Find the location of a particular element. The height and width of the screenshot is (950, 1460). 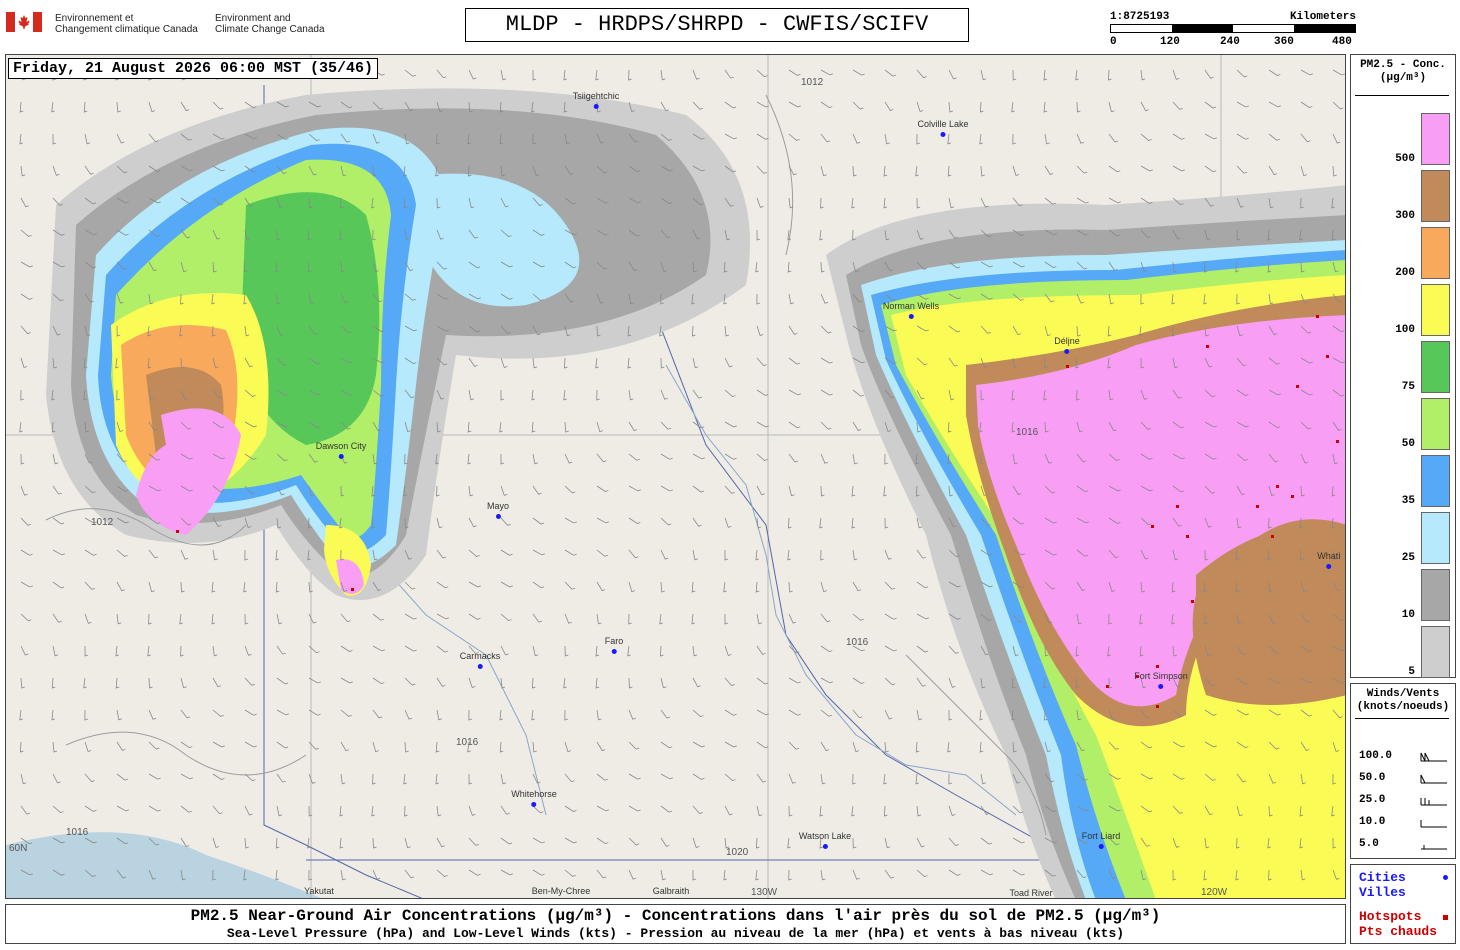

product-title: MLDP - HRDPS/SHRPD - CWFIS/SCIFV is located at coordinates (717, 25).